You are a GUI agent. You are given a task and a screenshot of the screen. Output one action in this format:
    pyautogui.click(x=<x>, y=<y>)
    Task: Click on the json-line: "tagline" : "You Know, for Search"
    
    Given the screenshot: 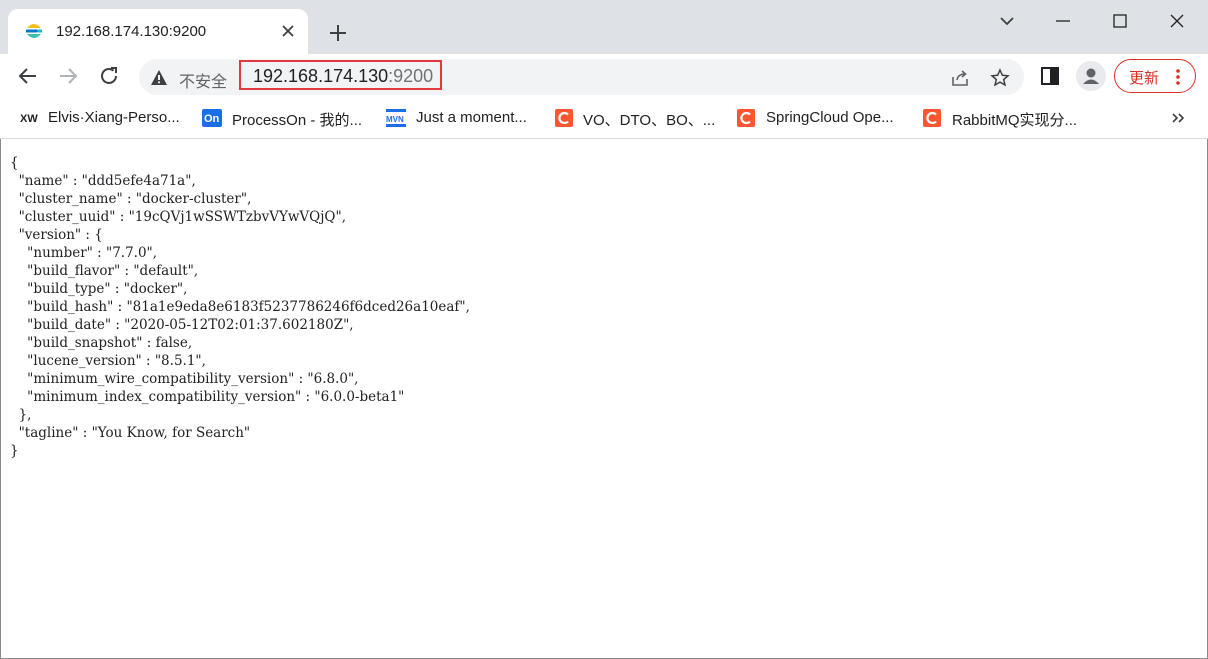 What is the action you would take?
    pyautogui.click(x=130, y=433)
    